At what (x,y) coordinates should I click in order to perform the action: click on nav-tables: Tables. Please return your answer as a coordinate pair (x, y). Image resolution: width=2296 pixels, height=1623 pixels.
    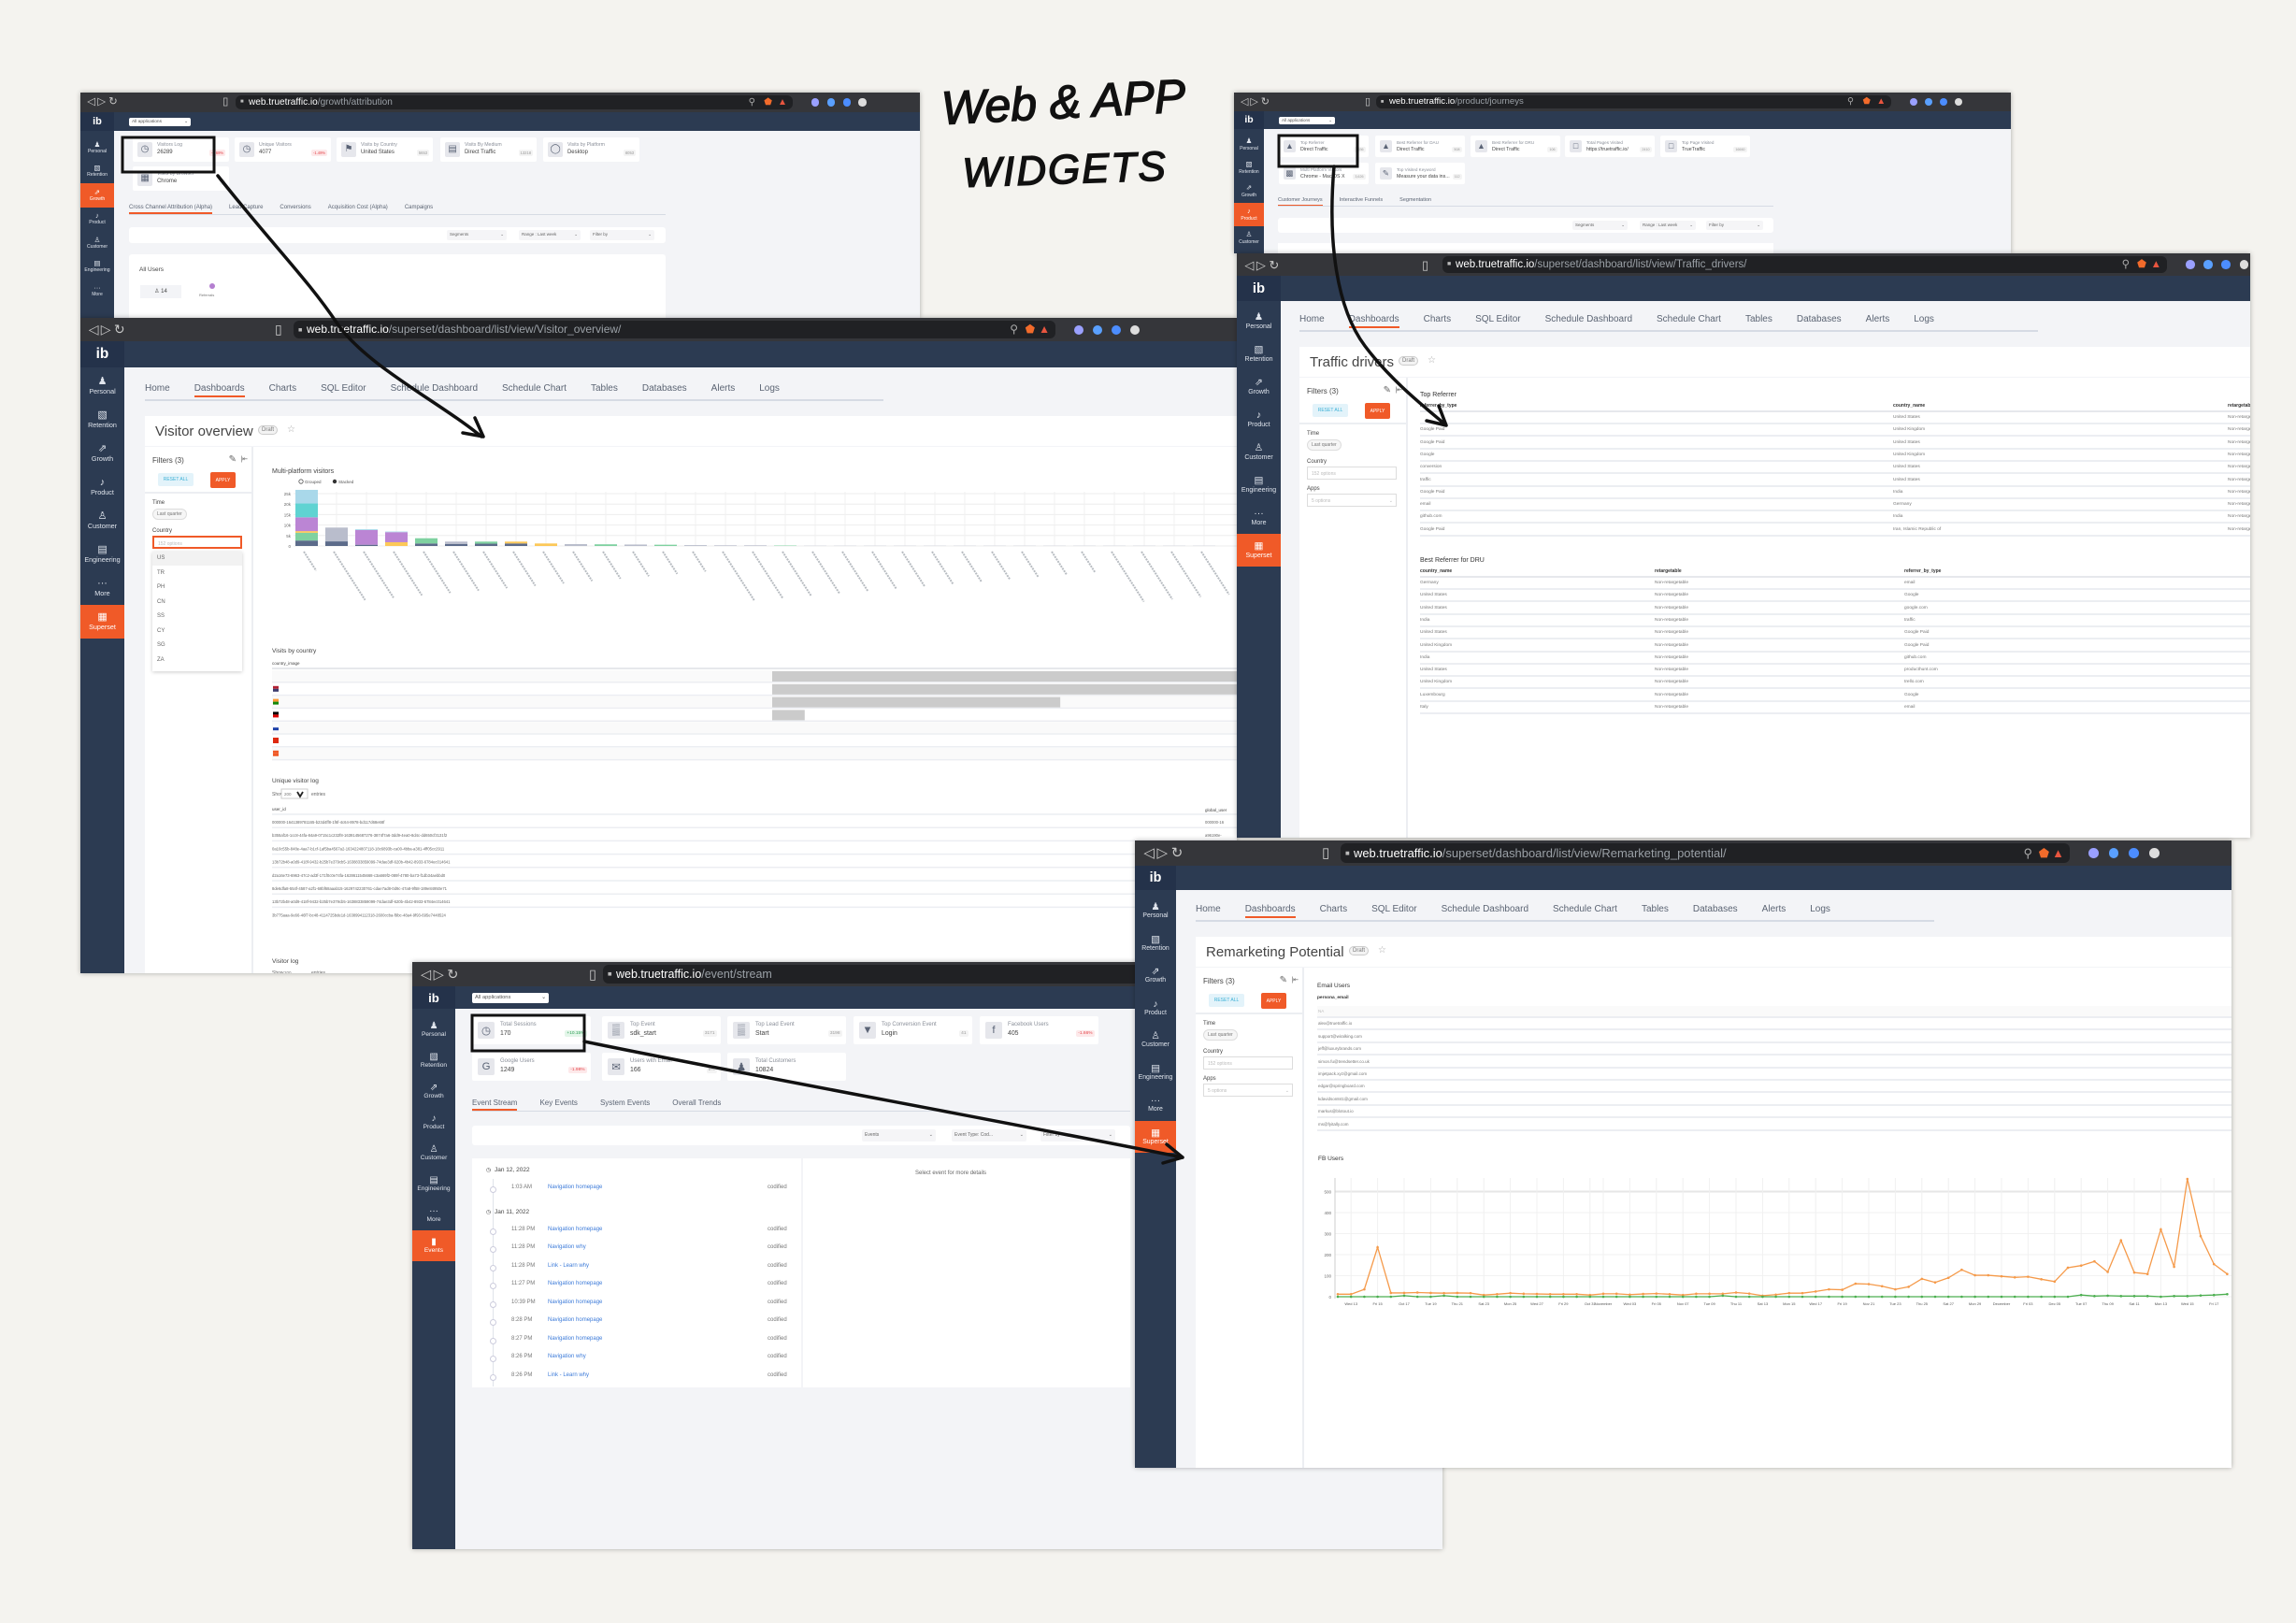
    Looking at the image, I should click on (1759, 319).